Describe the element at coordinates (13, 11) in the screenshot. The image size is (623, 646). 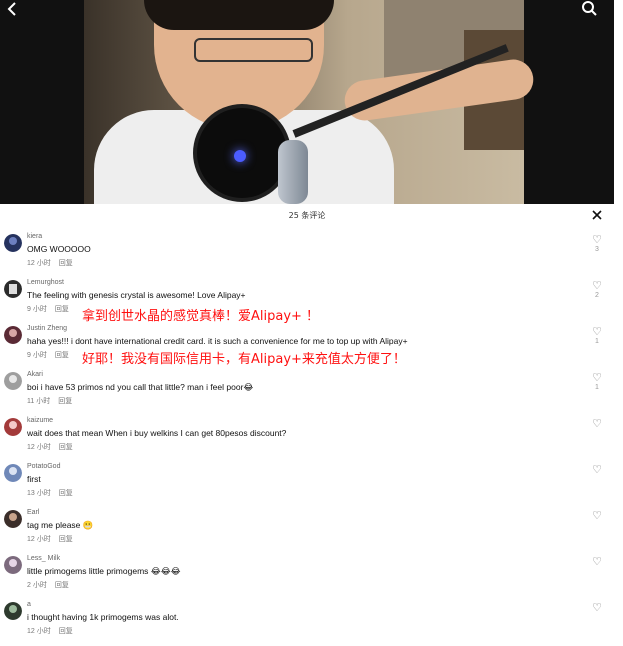
I see `chevron-left-icon` at that location.